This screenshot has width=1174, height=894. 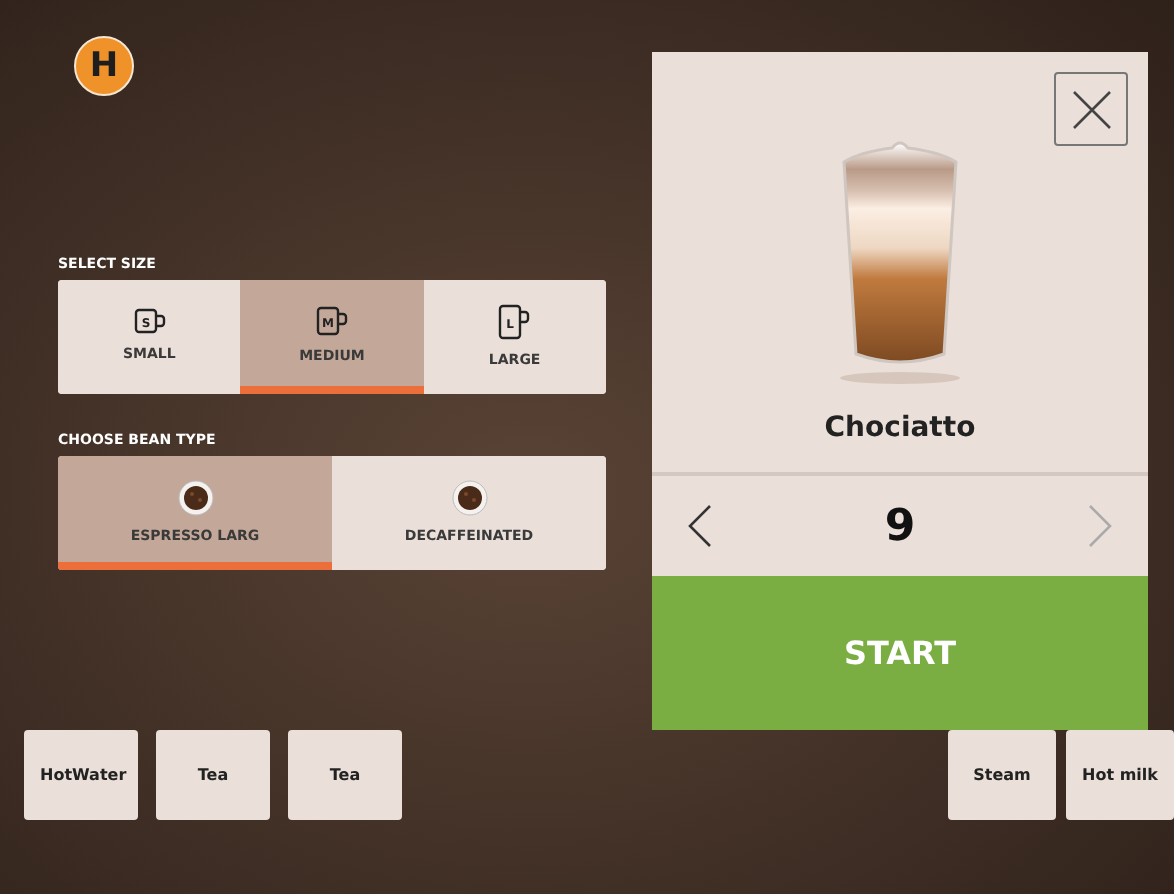 What do you see at coordinates (81, 775) in the screenshot?
I see `drink-button: HotWater` at bounding box center [81, 775].